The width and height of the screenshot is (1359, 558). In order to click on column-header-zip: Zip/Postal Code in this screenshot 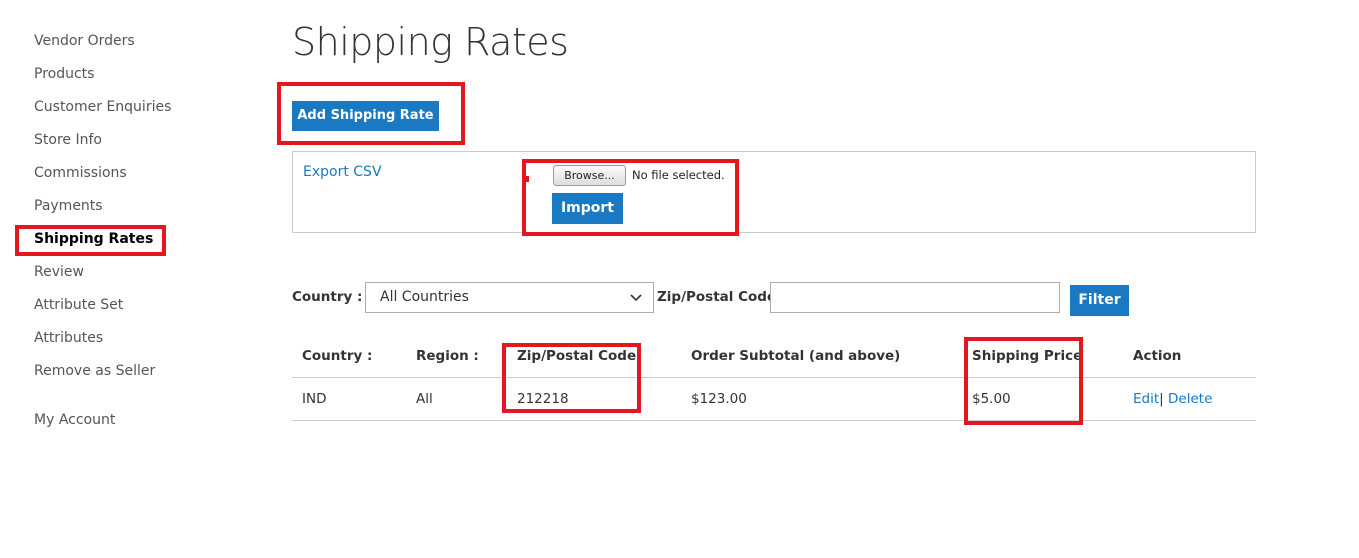, I will do `click(577, 356)`.